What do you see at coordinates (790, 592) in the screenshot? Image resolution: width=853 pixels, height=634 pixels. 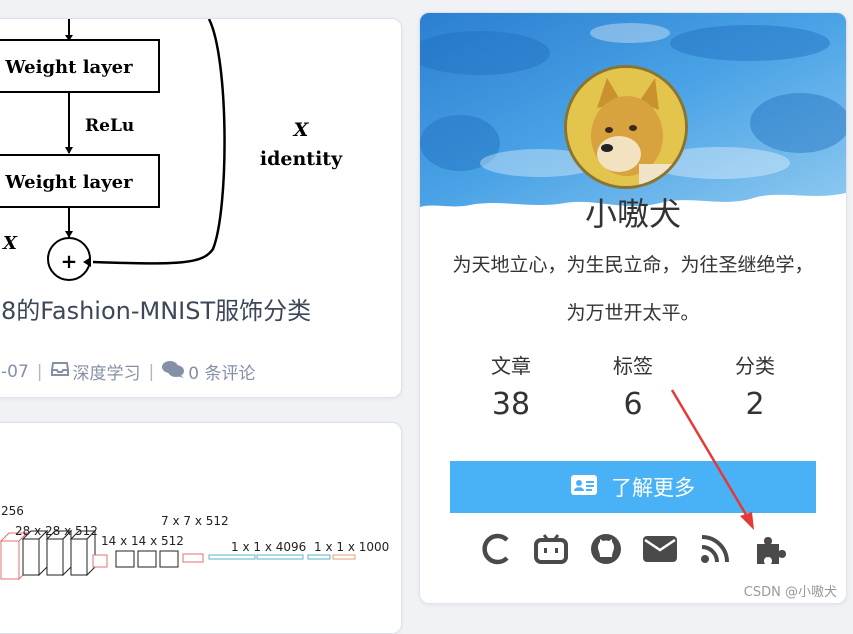 I see `csdn-watermark: CSDN @小嗷犬` at bounding box center [790, 592].